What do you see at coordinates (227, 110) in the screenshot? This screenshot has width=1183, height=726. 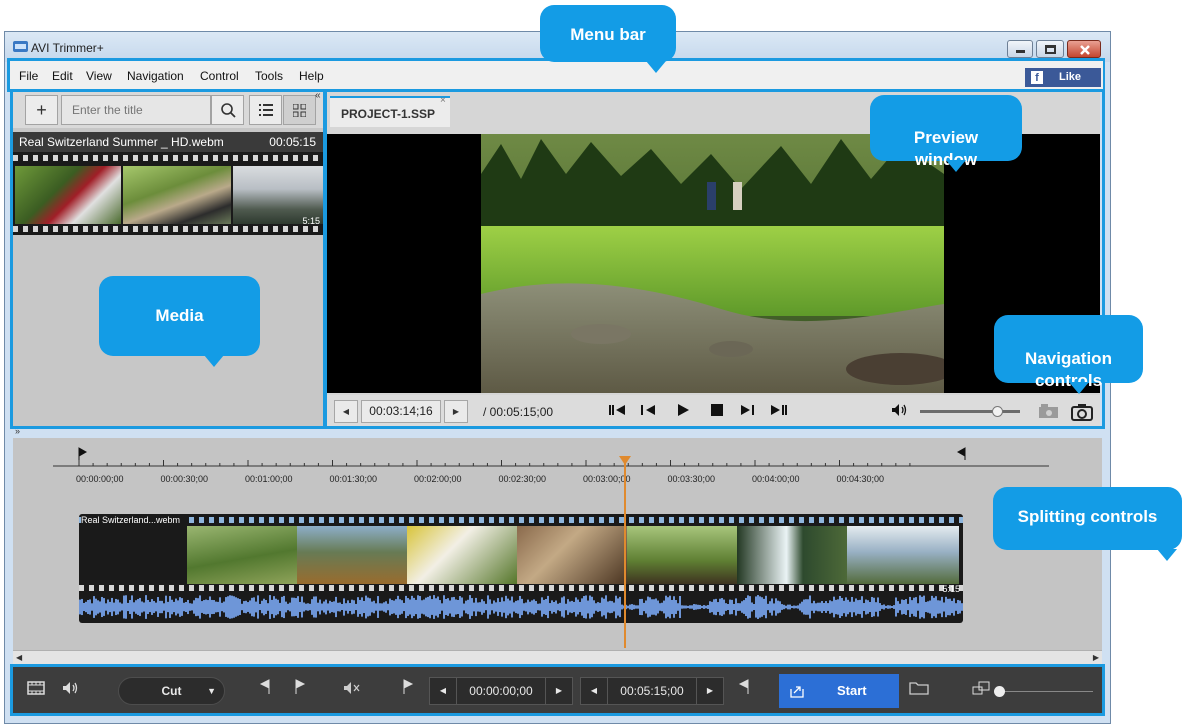 I see `search-button` at bounding box center [227, 110].